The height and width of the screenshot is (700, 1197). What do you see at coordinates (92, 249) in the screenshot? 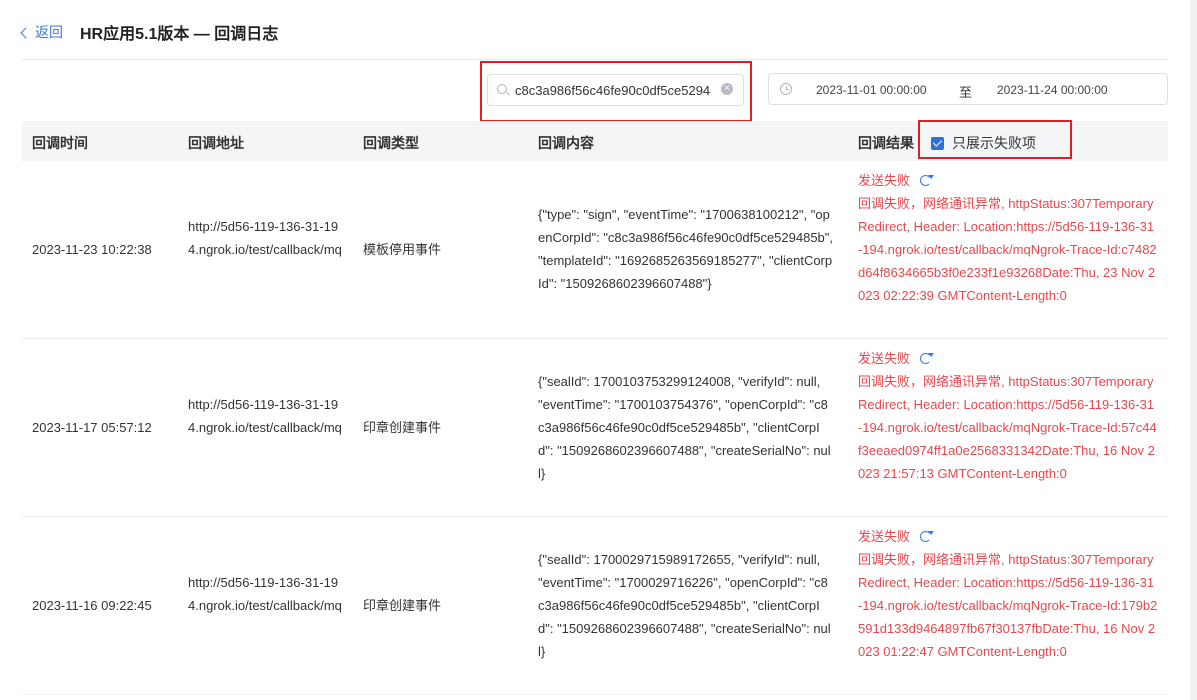
I see `callback-time: 2023-11-23 10:22:38` at bounding box center [92, 249].